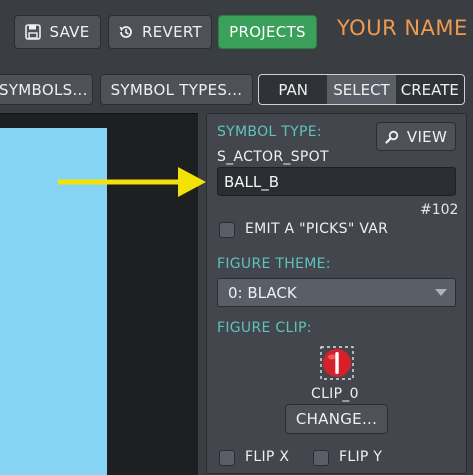 This screenshot has width=473, height=475. I want to click on save-button: SAVE, so click(57, 32).